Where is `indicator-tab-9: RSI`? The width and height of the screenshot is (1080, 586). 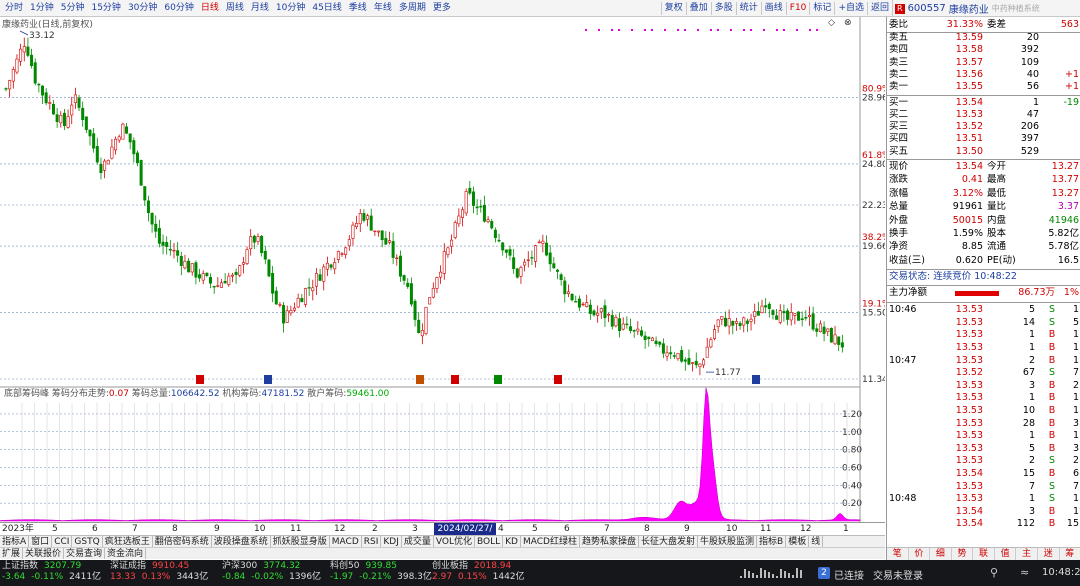
indicator-tab-9: RSI is located at coordinates (372, 541).